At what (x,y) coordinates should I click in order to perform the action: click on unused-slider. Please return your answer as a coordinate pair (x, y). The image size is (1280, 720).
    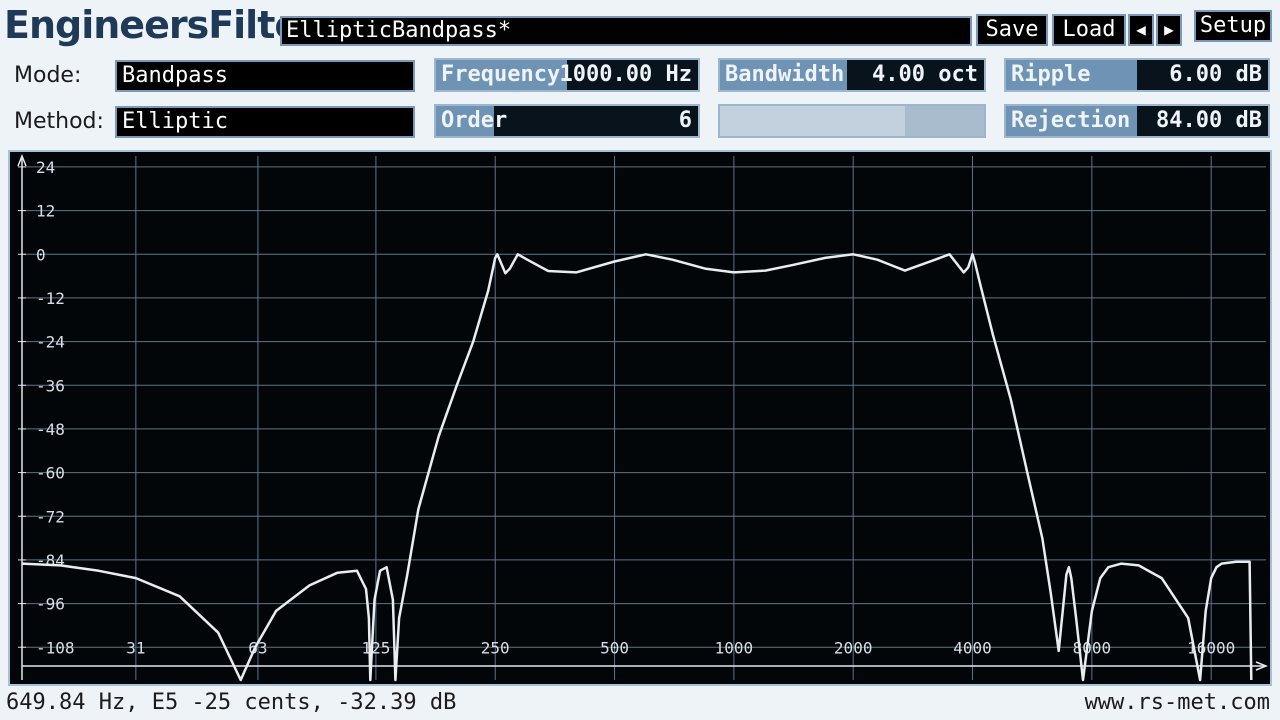
    Looking at the image, I should click on (852, 121).